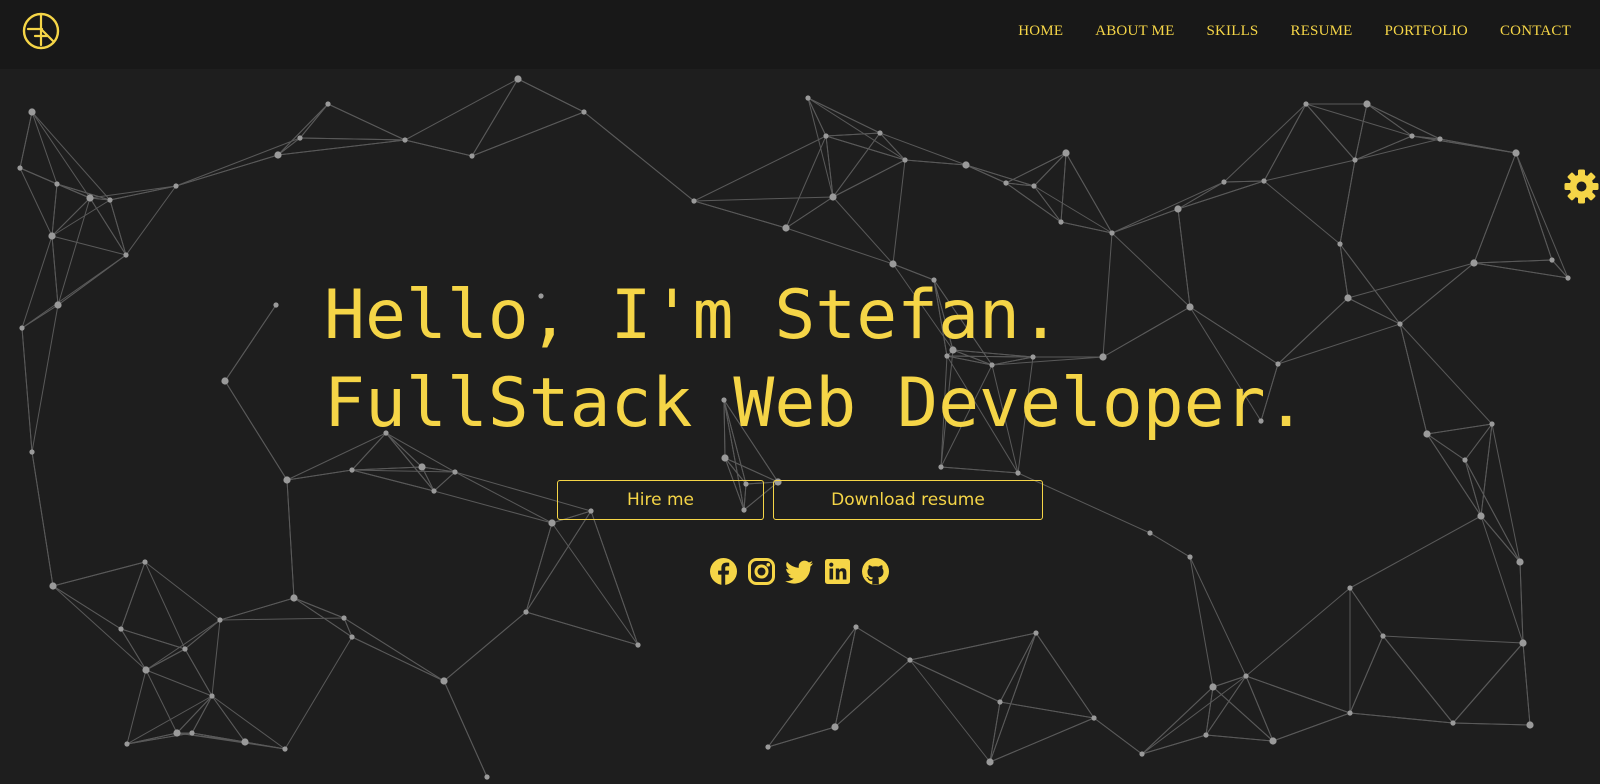 The width and height of the screenshot is (1600, 784). I want to click on github-icon, so click(875, 571).